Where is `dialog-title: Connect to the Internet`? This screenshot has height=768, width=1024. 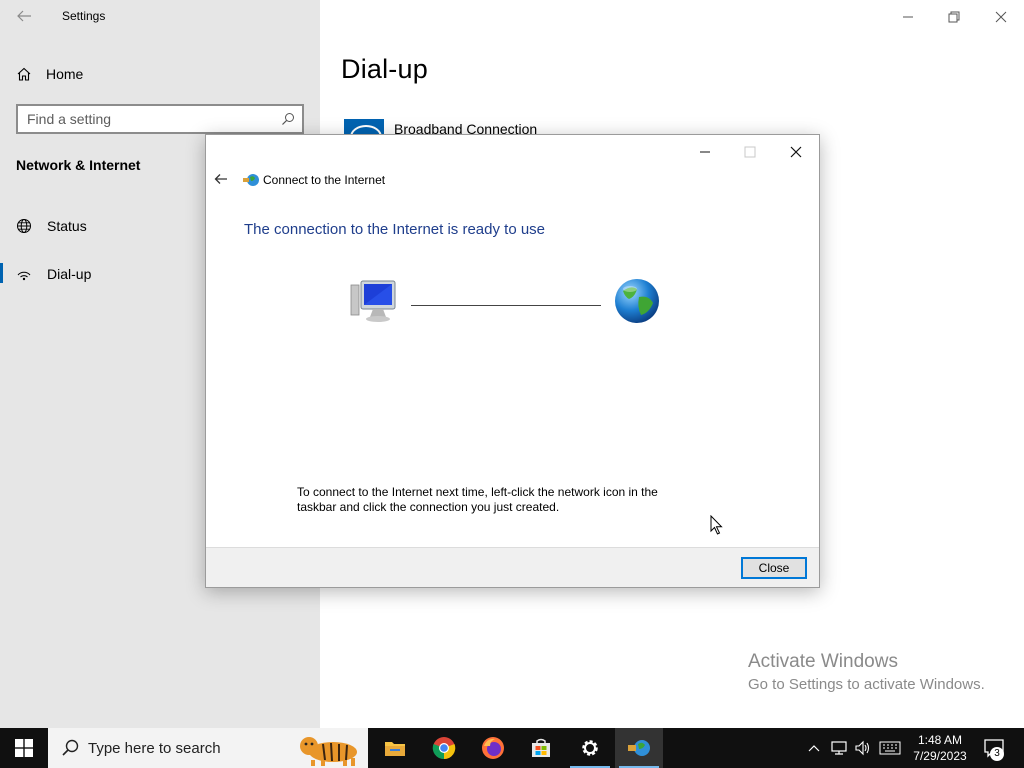 dialog-title: Connect to the Internet is located at coordinates (324, 180).